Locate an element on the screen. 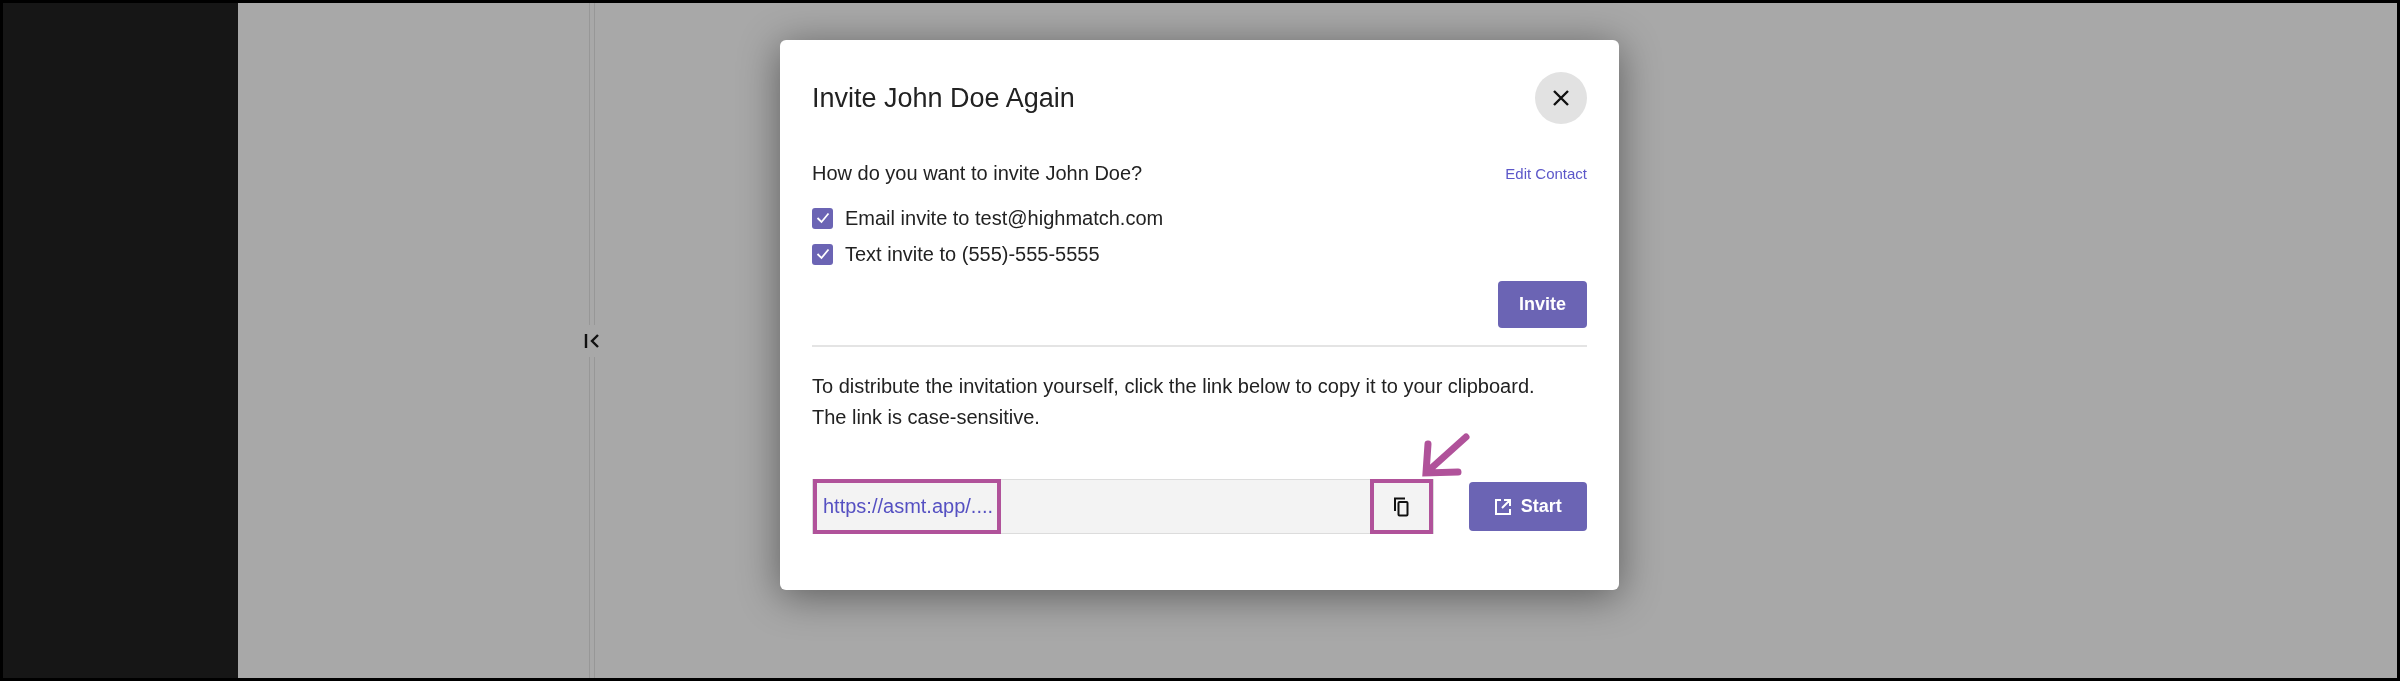 Image resolution: width=2400 pixels, height=681 pixels. copy-button is located at coordinates (1401, 506).